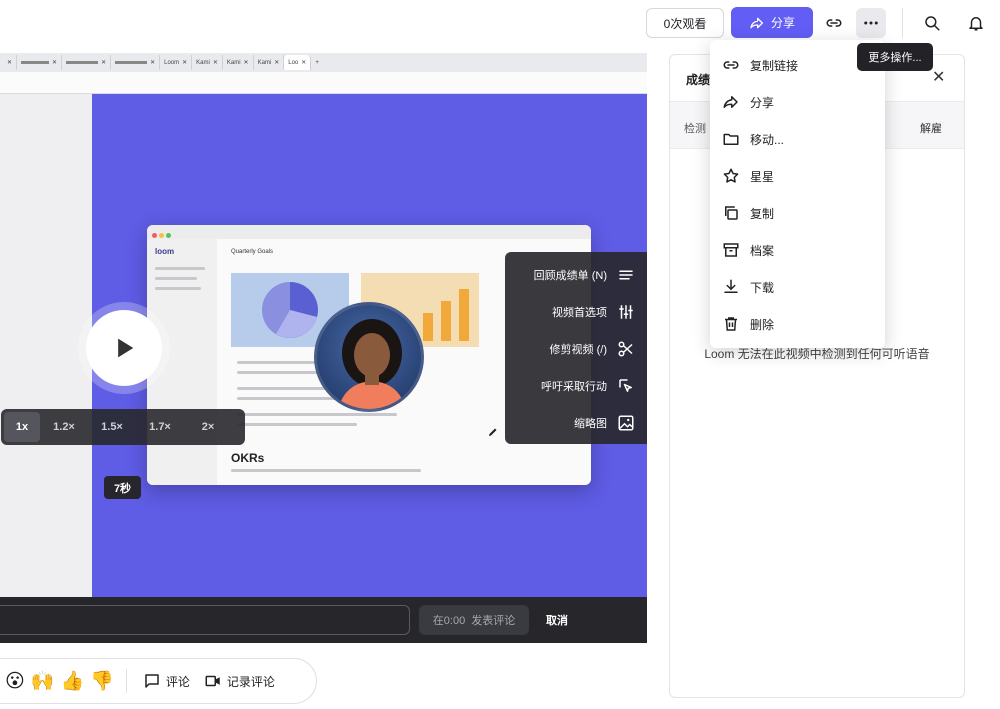 The height and width of the screenshot is (709, 1000). I want to click on menu-item-label: 复制链接, so click(774, 65).